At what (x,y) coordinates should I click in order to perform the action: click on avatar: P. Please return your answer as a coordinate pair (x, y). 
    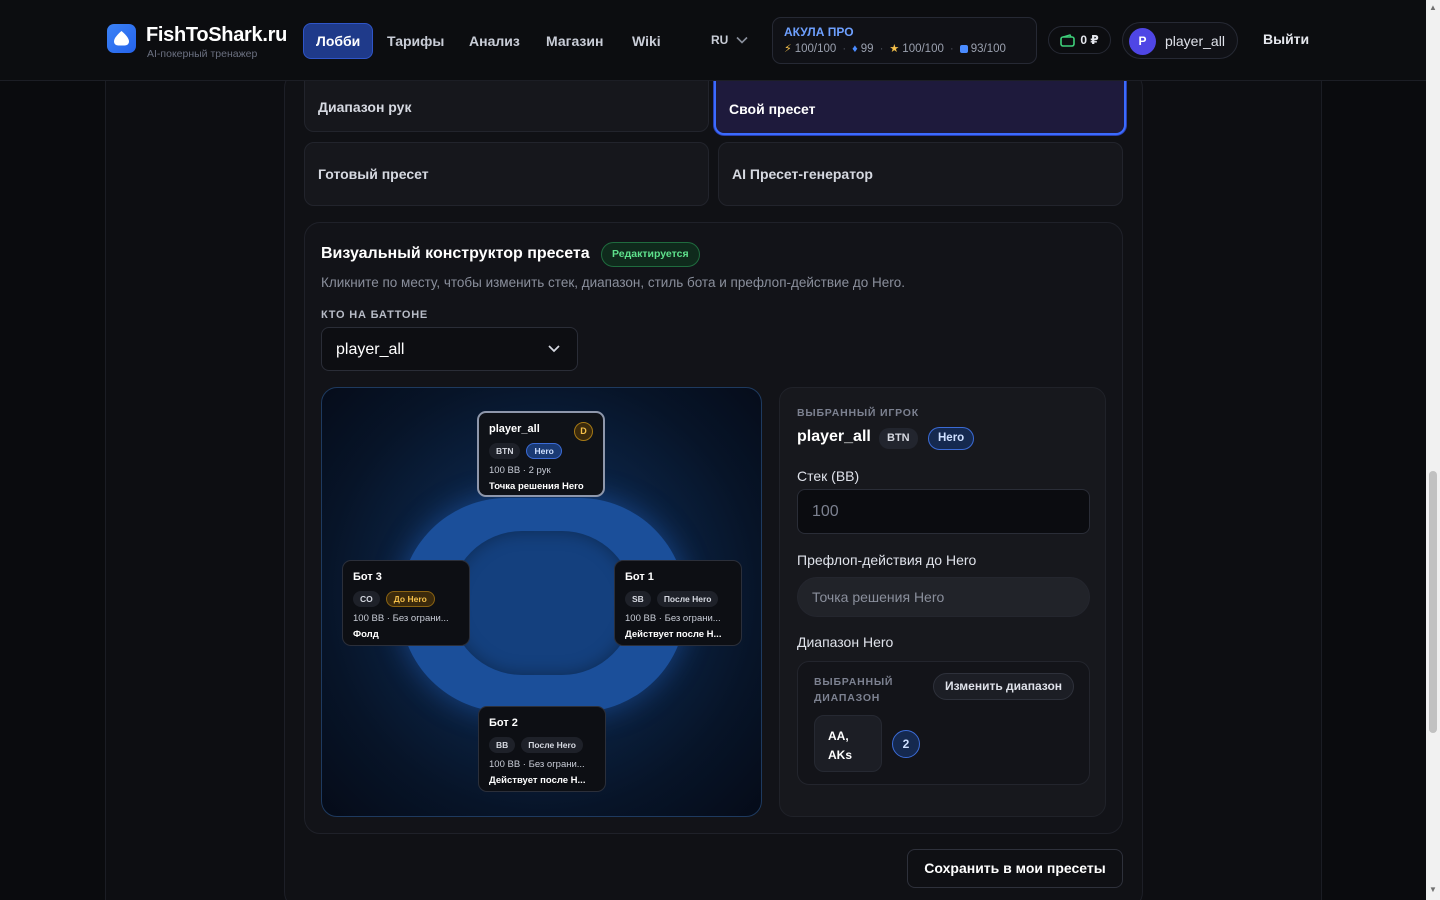
    Looking at the image, I should click on (1142, 41).